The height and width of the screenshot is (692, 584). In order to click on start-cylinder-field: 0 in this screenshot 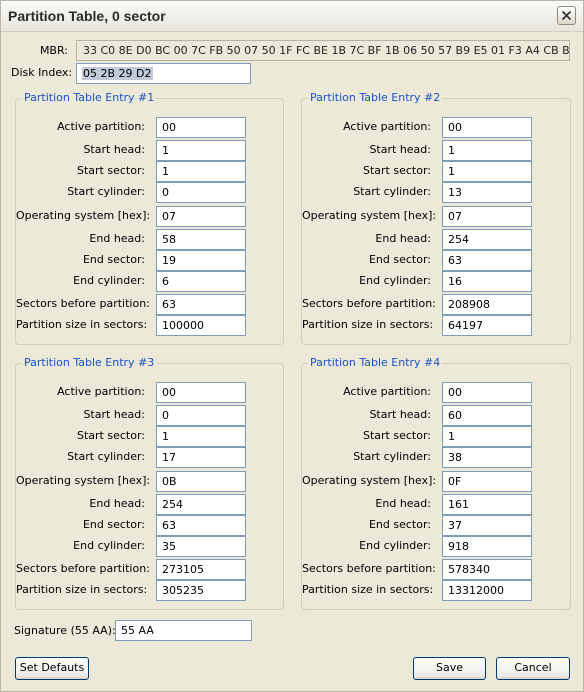, I will do `click(201, 192)`.